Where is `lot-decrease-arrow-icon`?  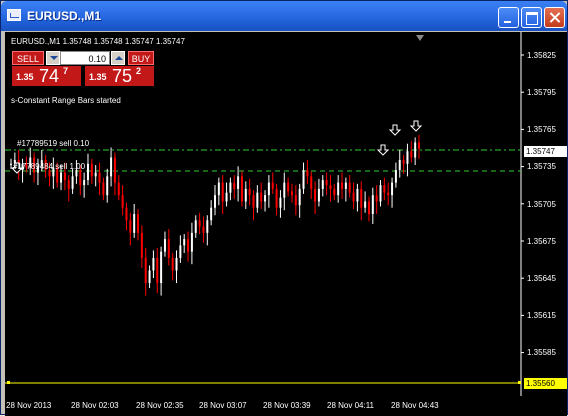 lot-decrease-arrow-icon is located at coordinates (53, 58).